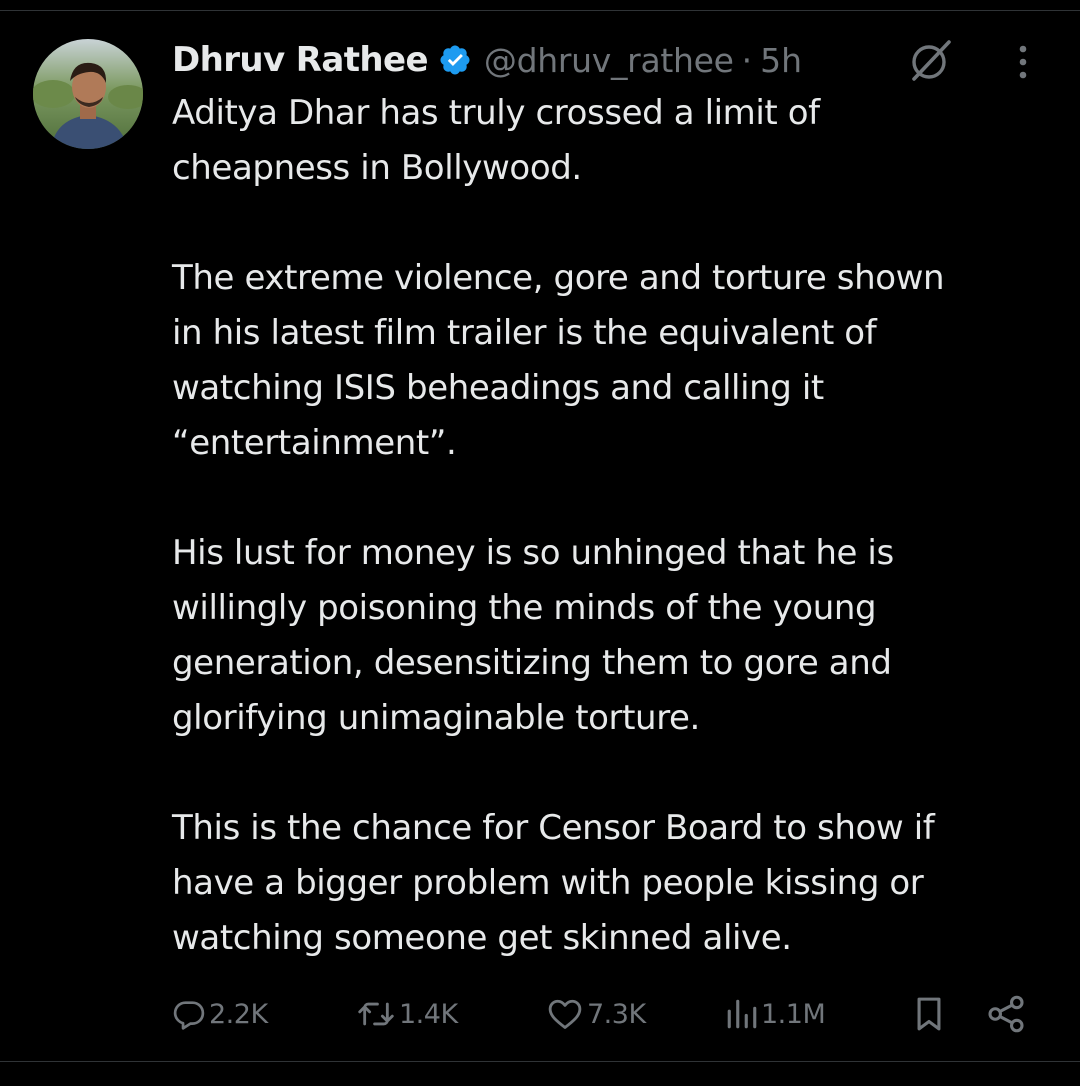  I want to click on like-button: 7.3K, so click(596, 1014).